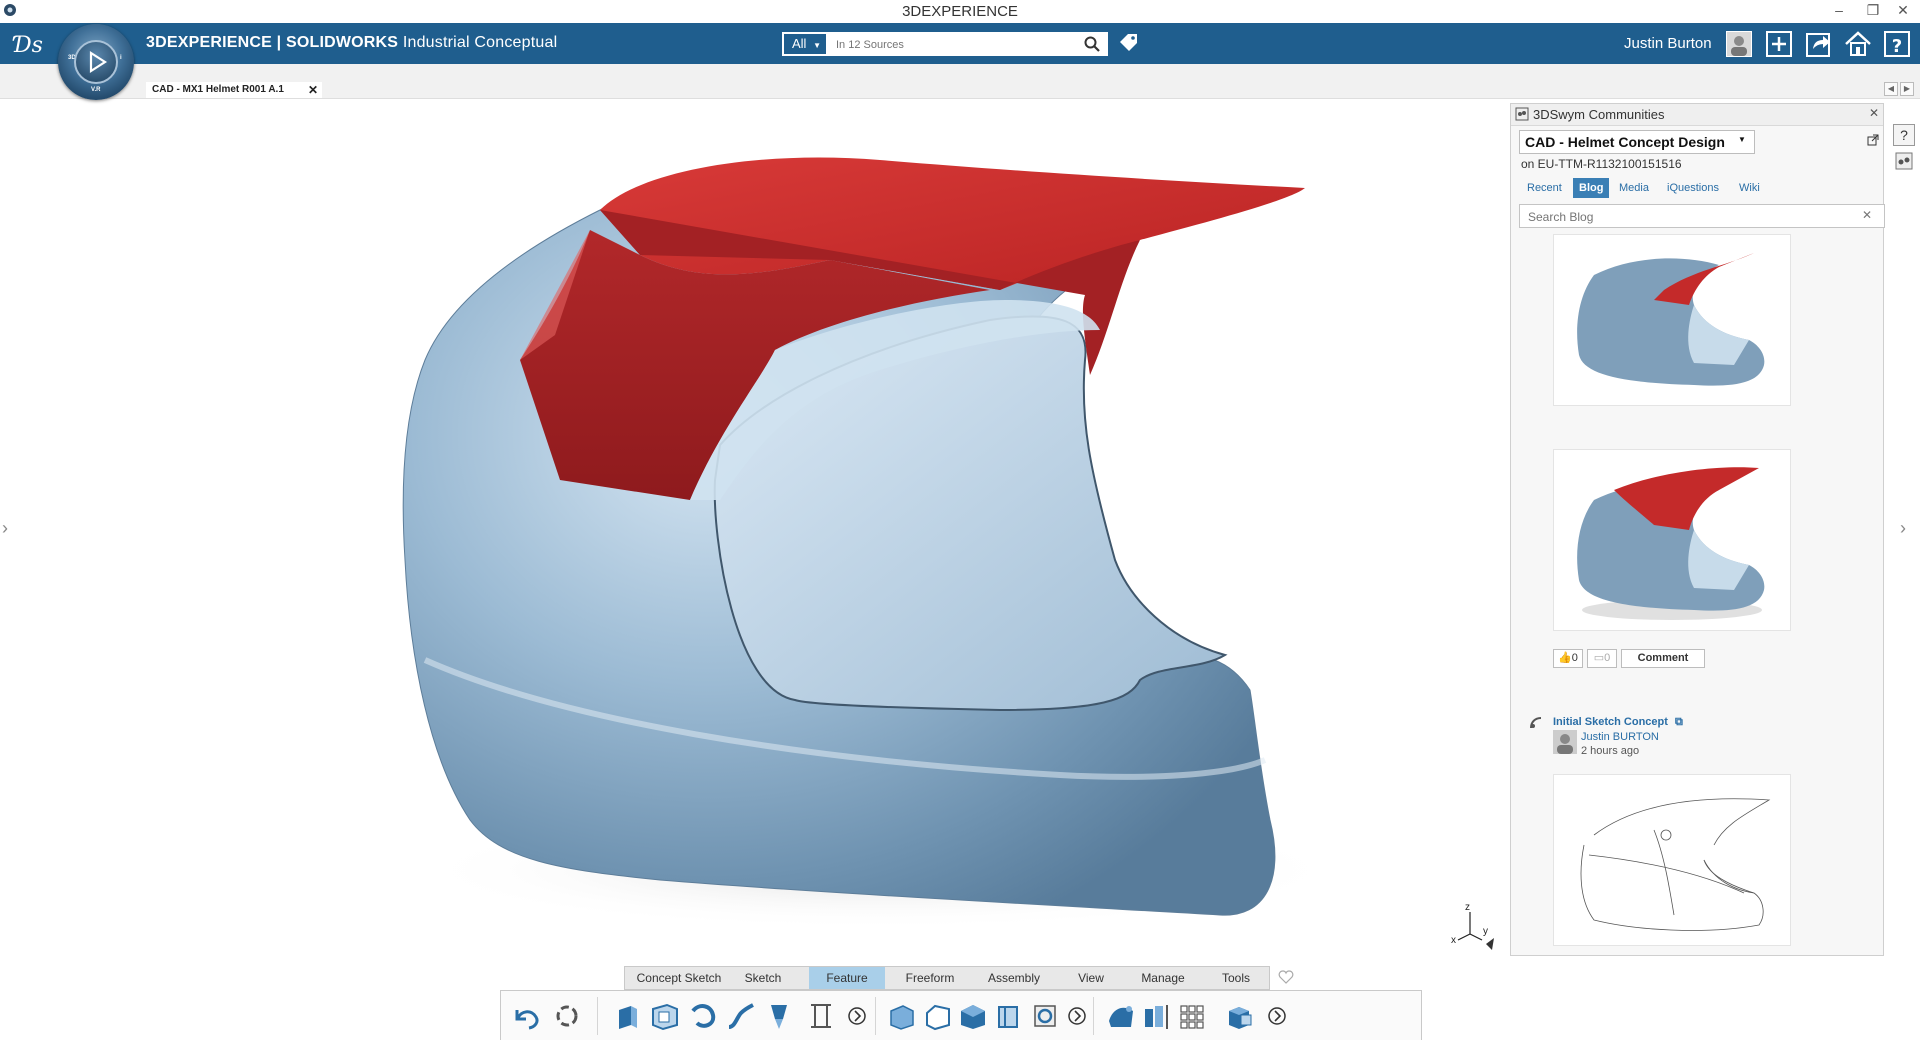 This screenshot has height=1040, width=1920. What do you see at coordinates (1779, 44) in the screenshot?
I see `add-icon` at bounding box center [1779, 44].